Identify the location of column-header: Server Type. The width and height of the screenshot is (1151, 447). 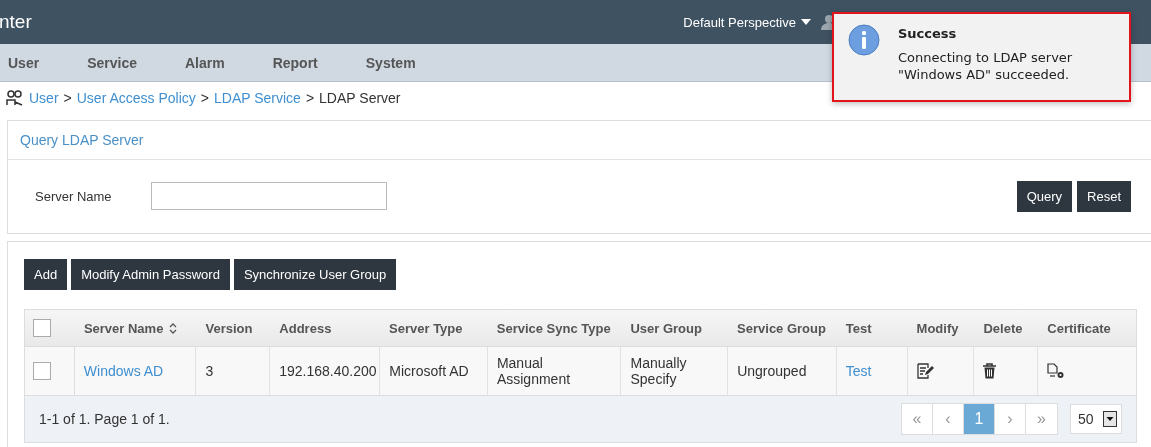
(426, 328).